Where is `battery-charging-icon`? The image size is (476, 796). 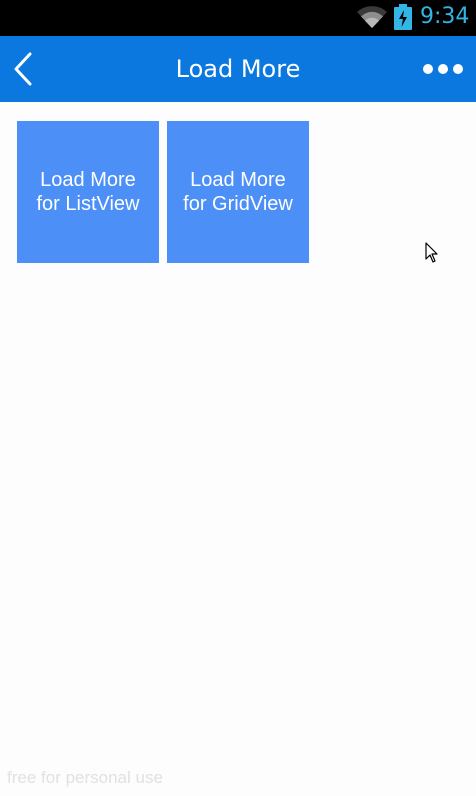
battery-charging-icon is located at coordinates (403, 17).